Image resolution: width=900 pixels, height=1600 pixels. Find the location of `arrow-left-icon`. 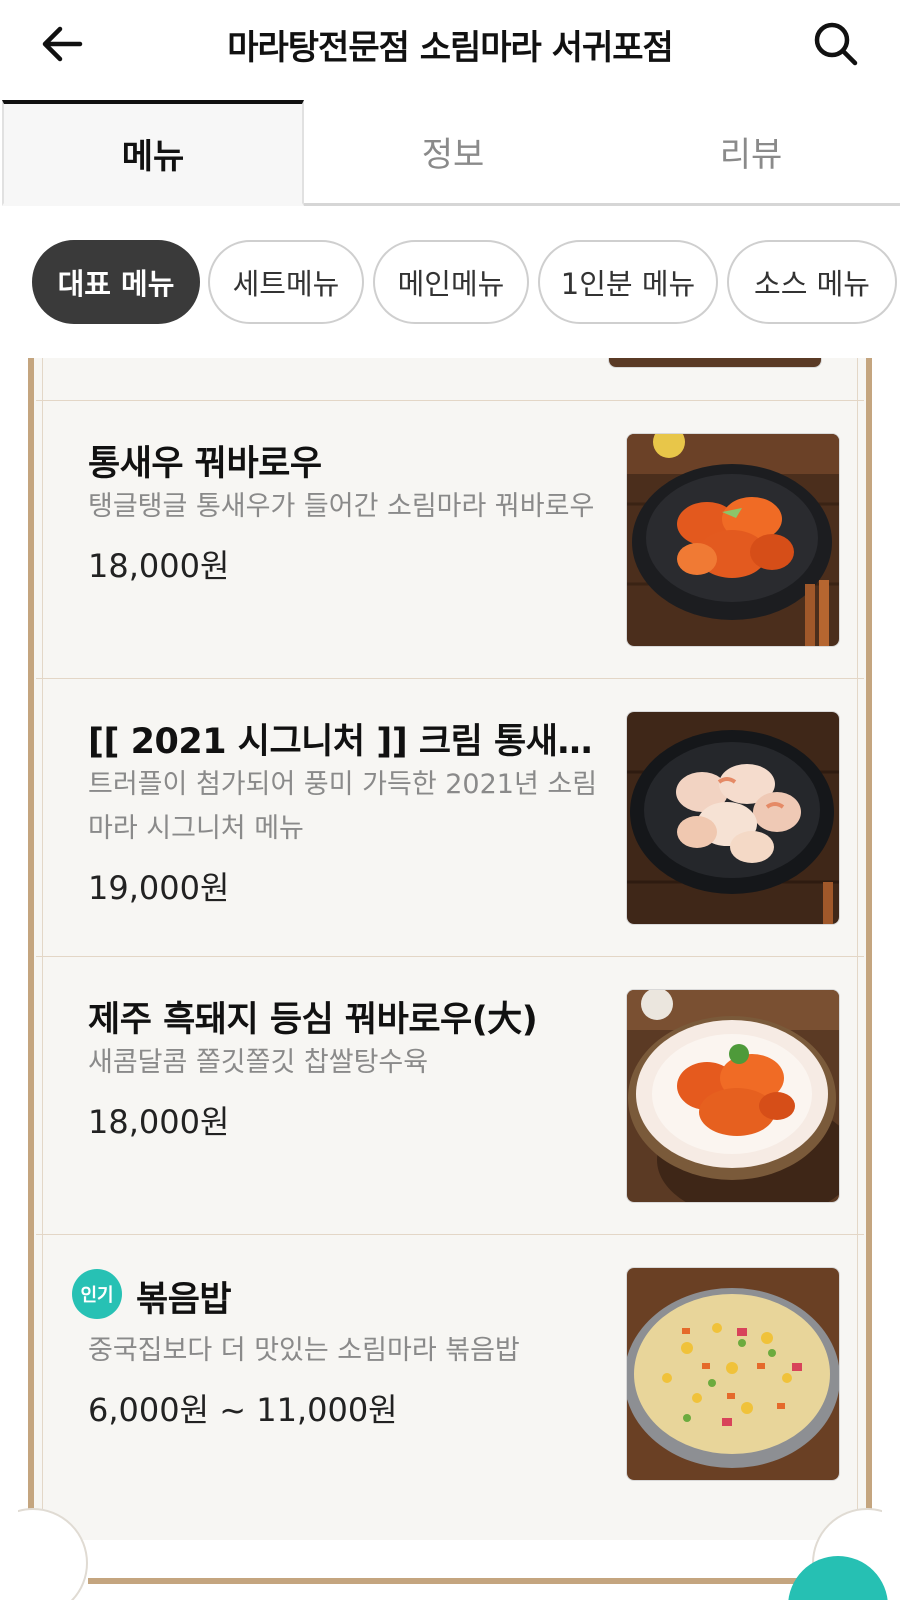

arrow-left-icon is located at coordinates (62, 44).